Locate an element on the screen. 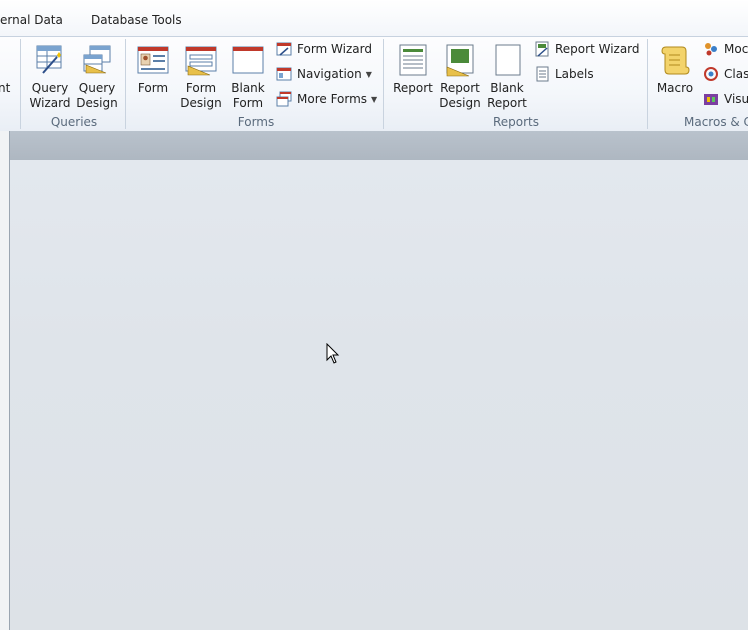 The width and height of the screenshot is (748, 630). macro-scroll-icon is located at coordinates (675, 60).